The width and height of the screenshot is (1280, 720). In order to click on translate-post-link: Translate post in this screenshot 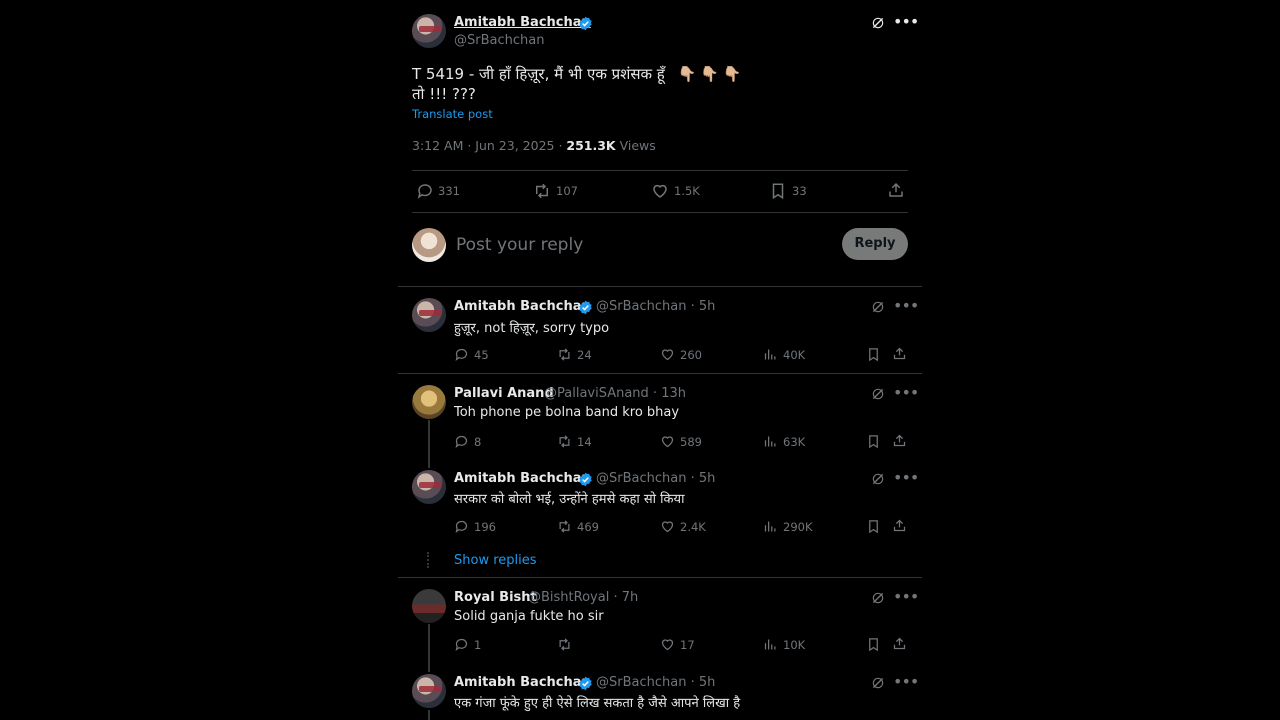, I will do `click(452, 114)`.